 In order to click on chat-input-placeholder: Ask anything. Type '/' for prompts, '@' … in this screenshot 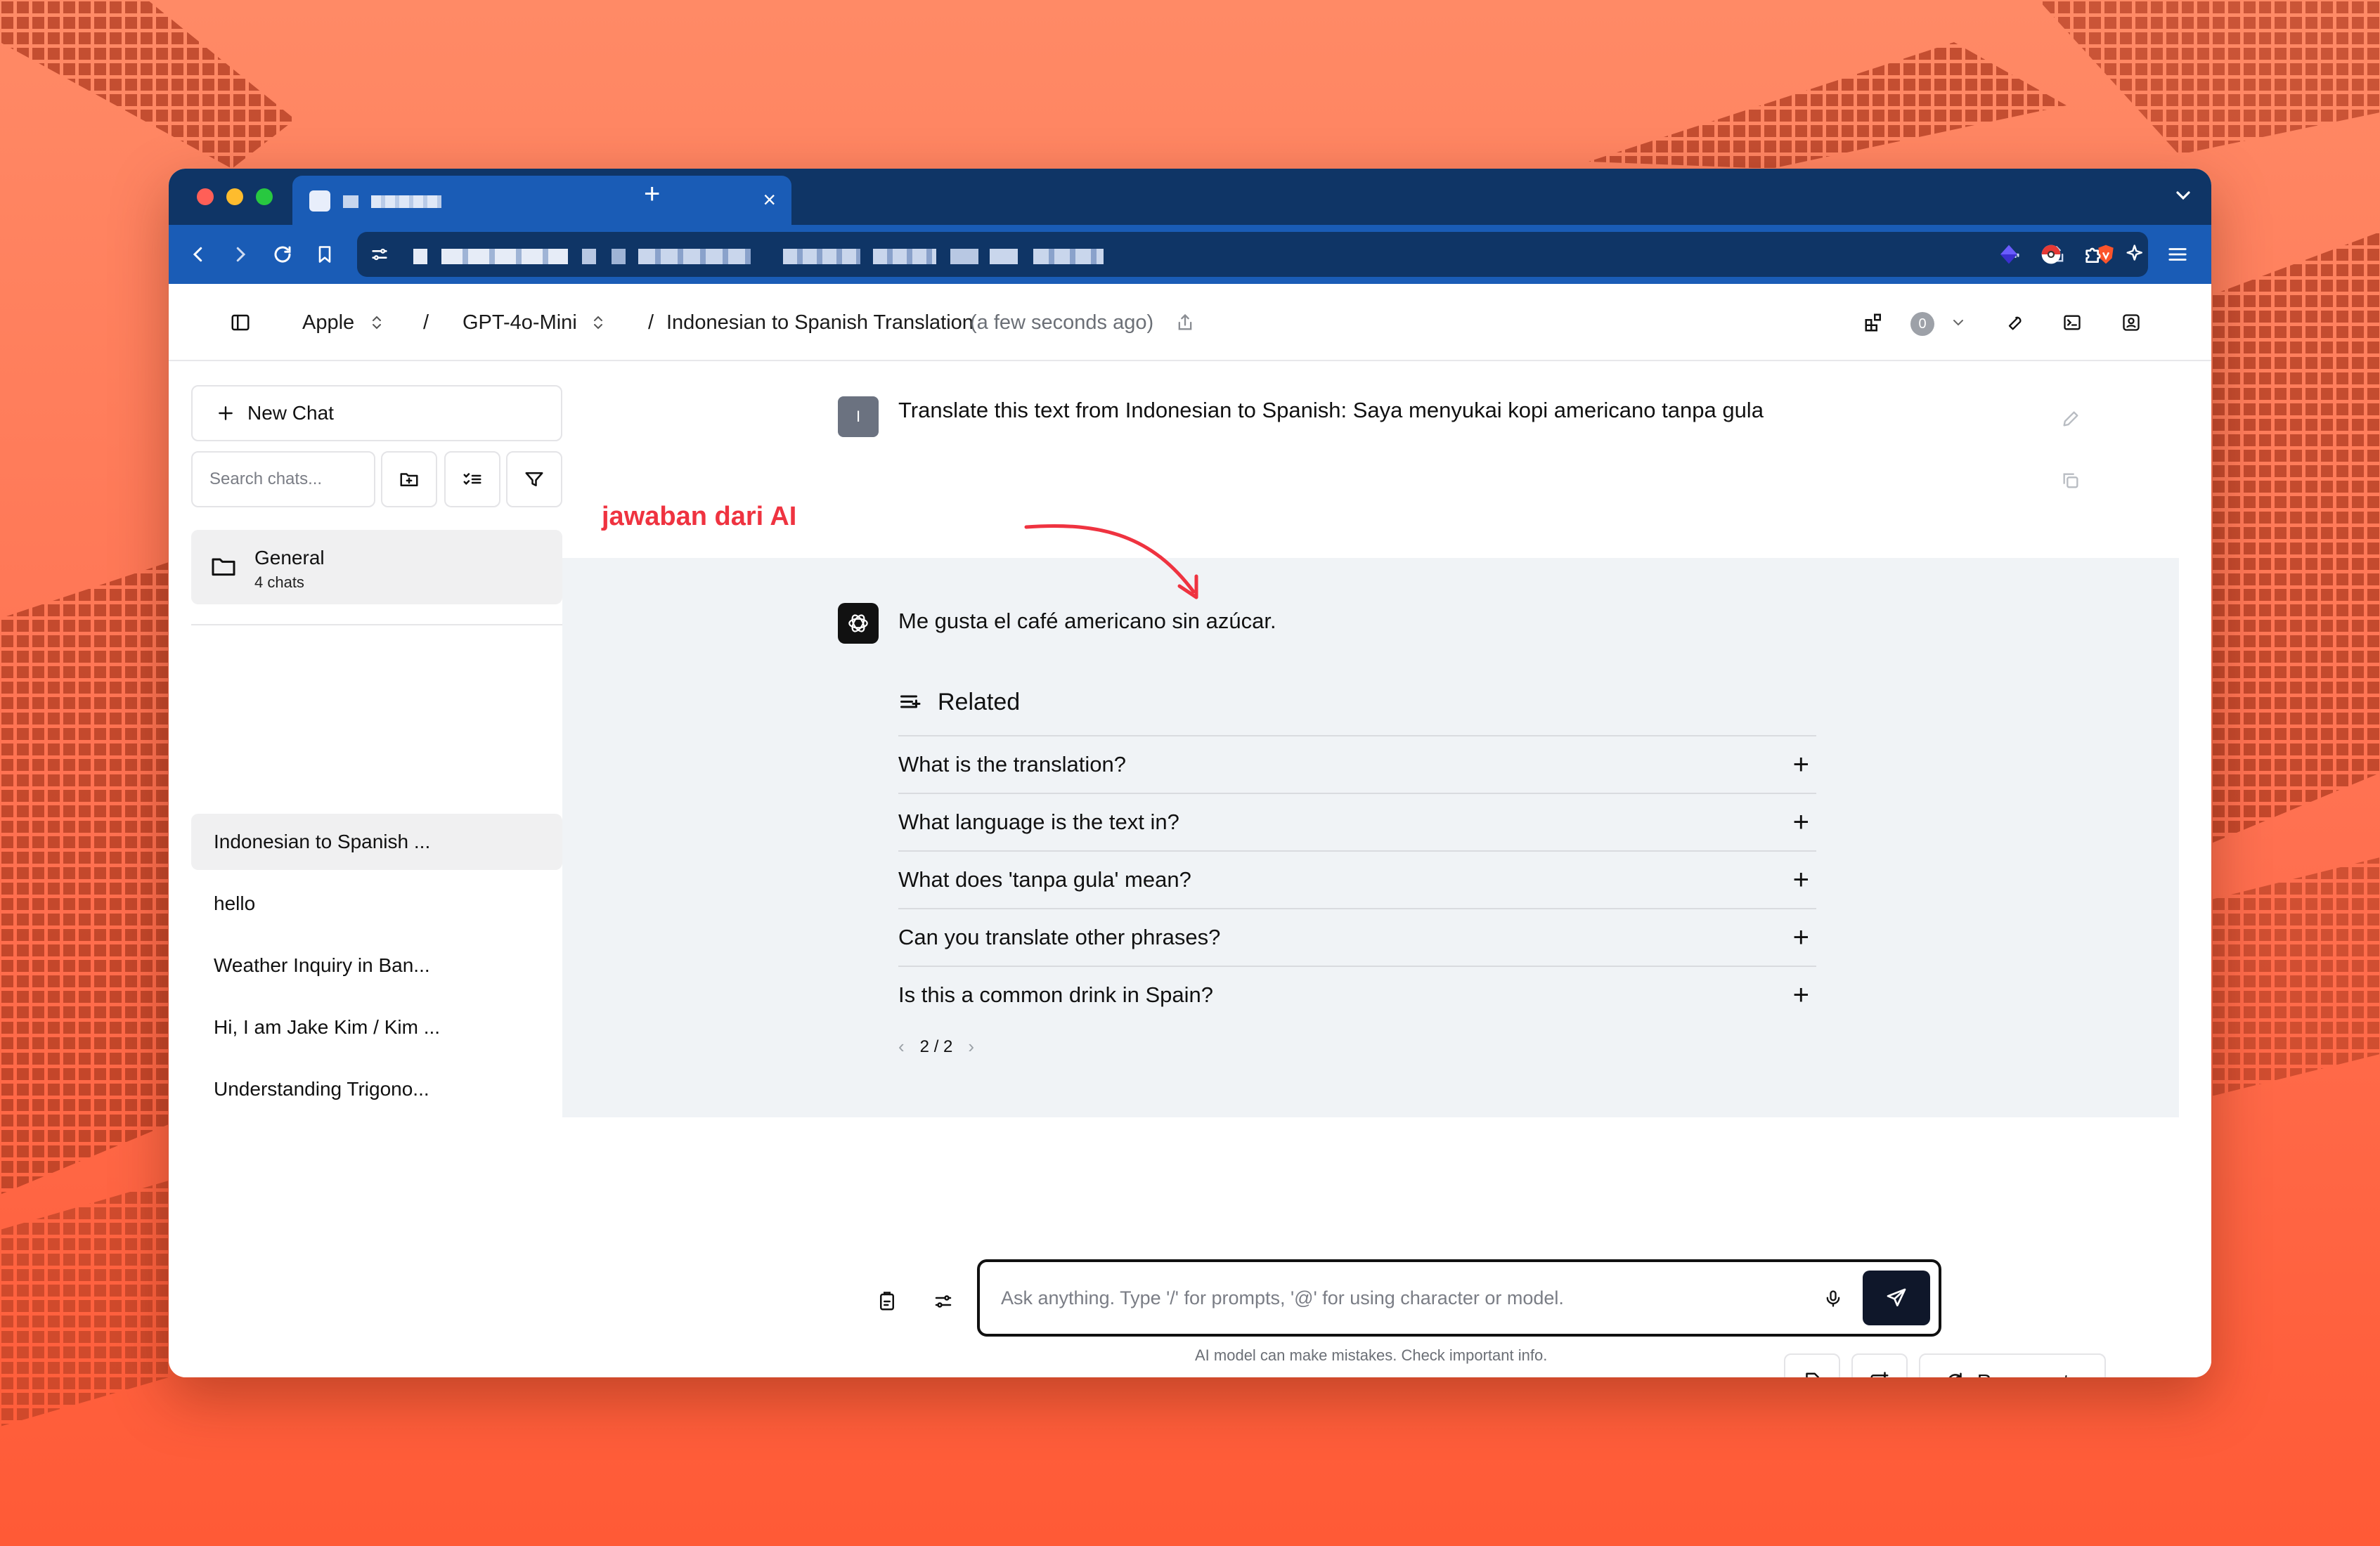, I will do `click(1282, 1298)`.